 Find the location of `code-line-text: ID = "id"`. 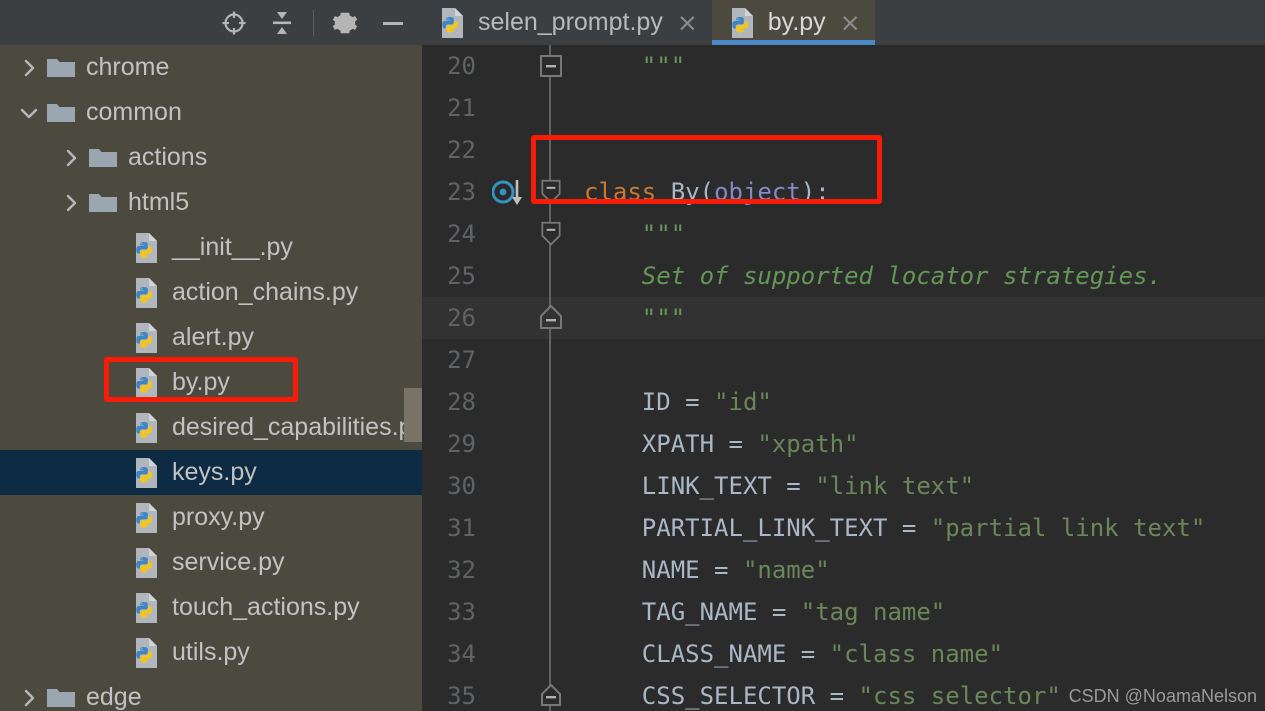

code-line-text: ID = "id" is located at coordinates (924, 402).